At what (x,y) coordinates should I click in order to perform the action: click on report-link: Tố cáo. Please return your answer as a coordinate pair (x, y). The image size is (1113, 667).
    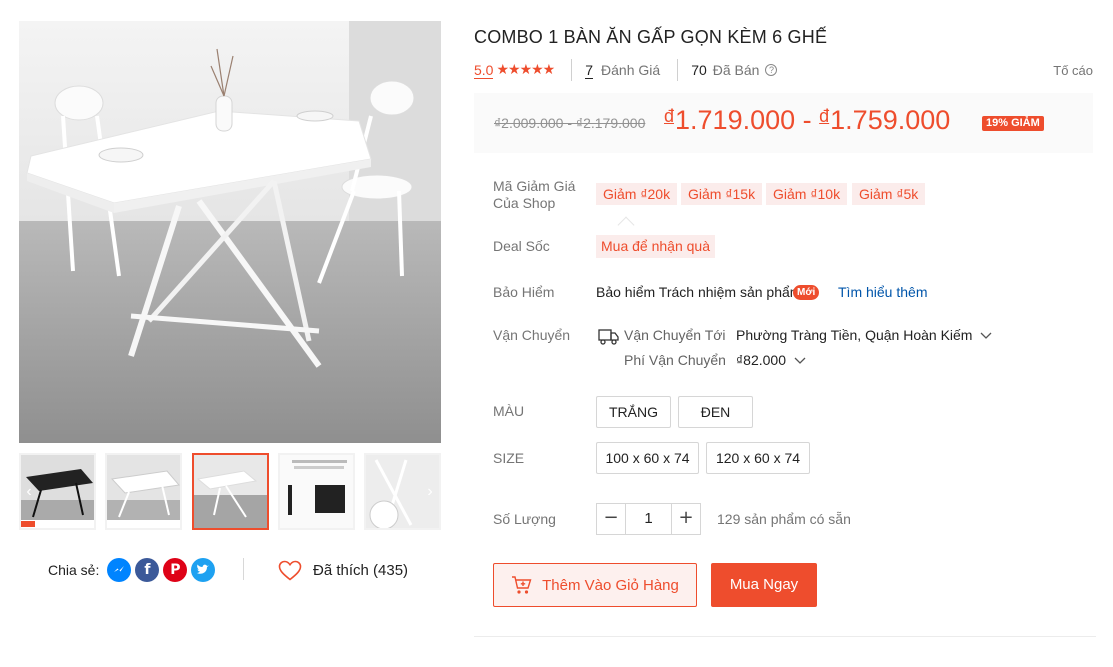
    Looking at the image, I should click on (1073, 70).